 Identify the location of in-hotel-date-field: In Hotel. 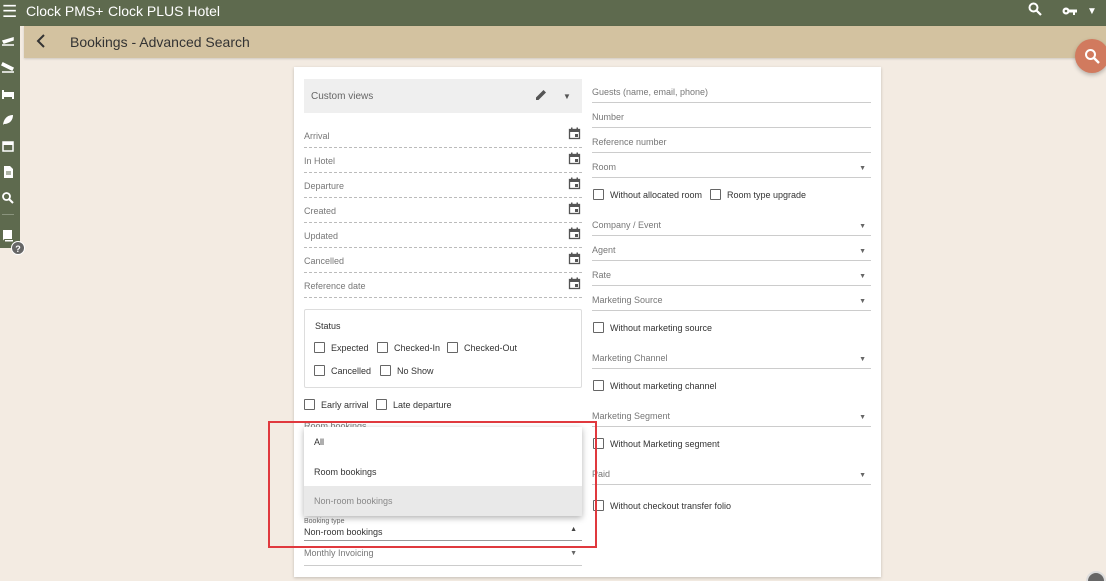
(443, 162).